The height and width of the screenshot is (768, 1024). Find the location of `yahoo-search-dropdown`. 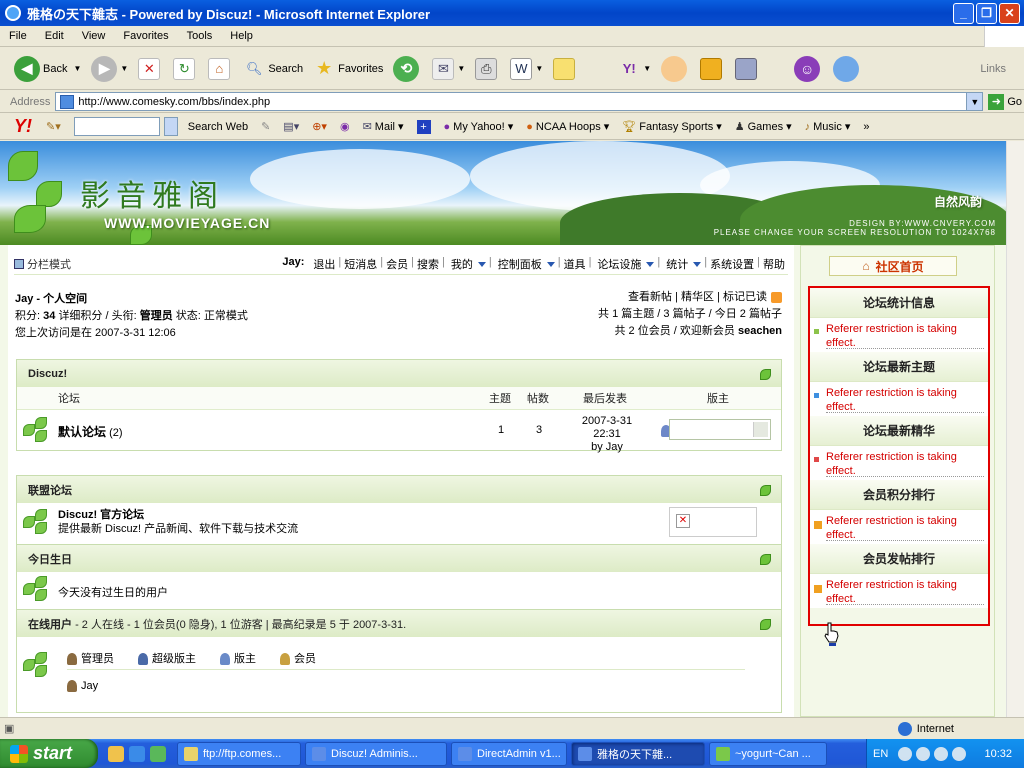

yahoo-search-dropdown is located at coordinates (170, 126).